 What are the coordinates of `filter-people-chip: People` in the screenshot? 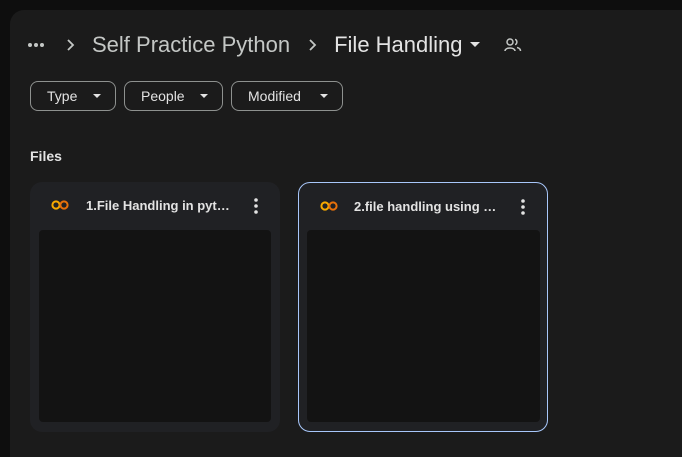 It's located at (173, 96).